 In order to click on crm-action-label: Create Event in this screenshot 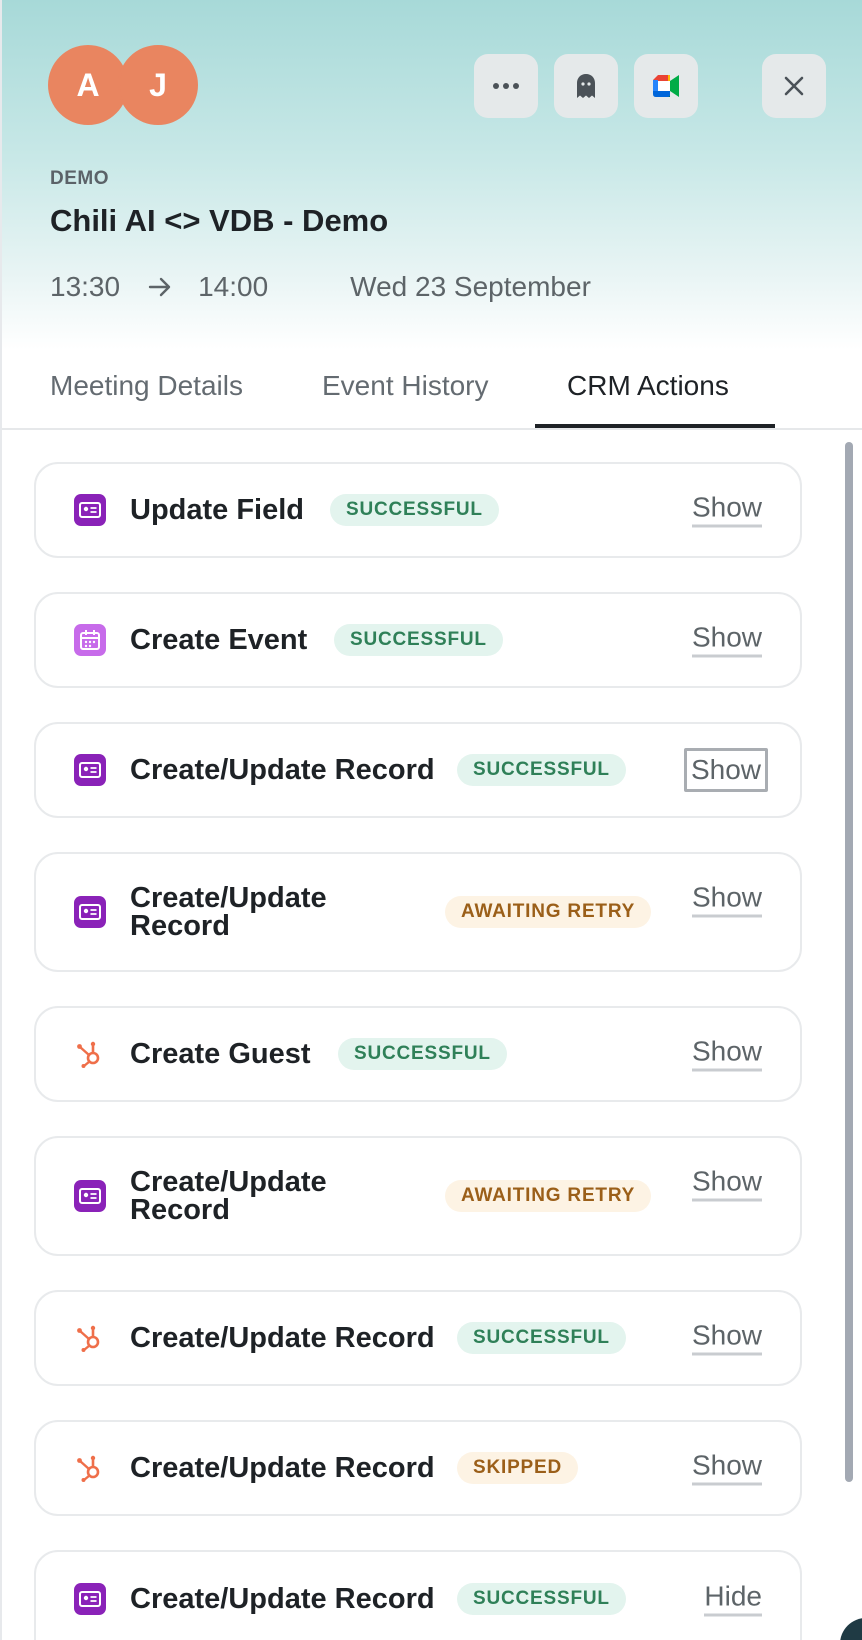, I will do `click(219, 640)`.